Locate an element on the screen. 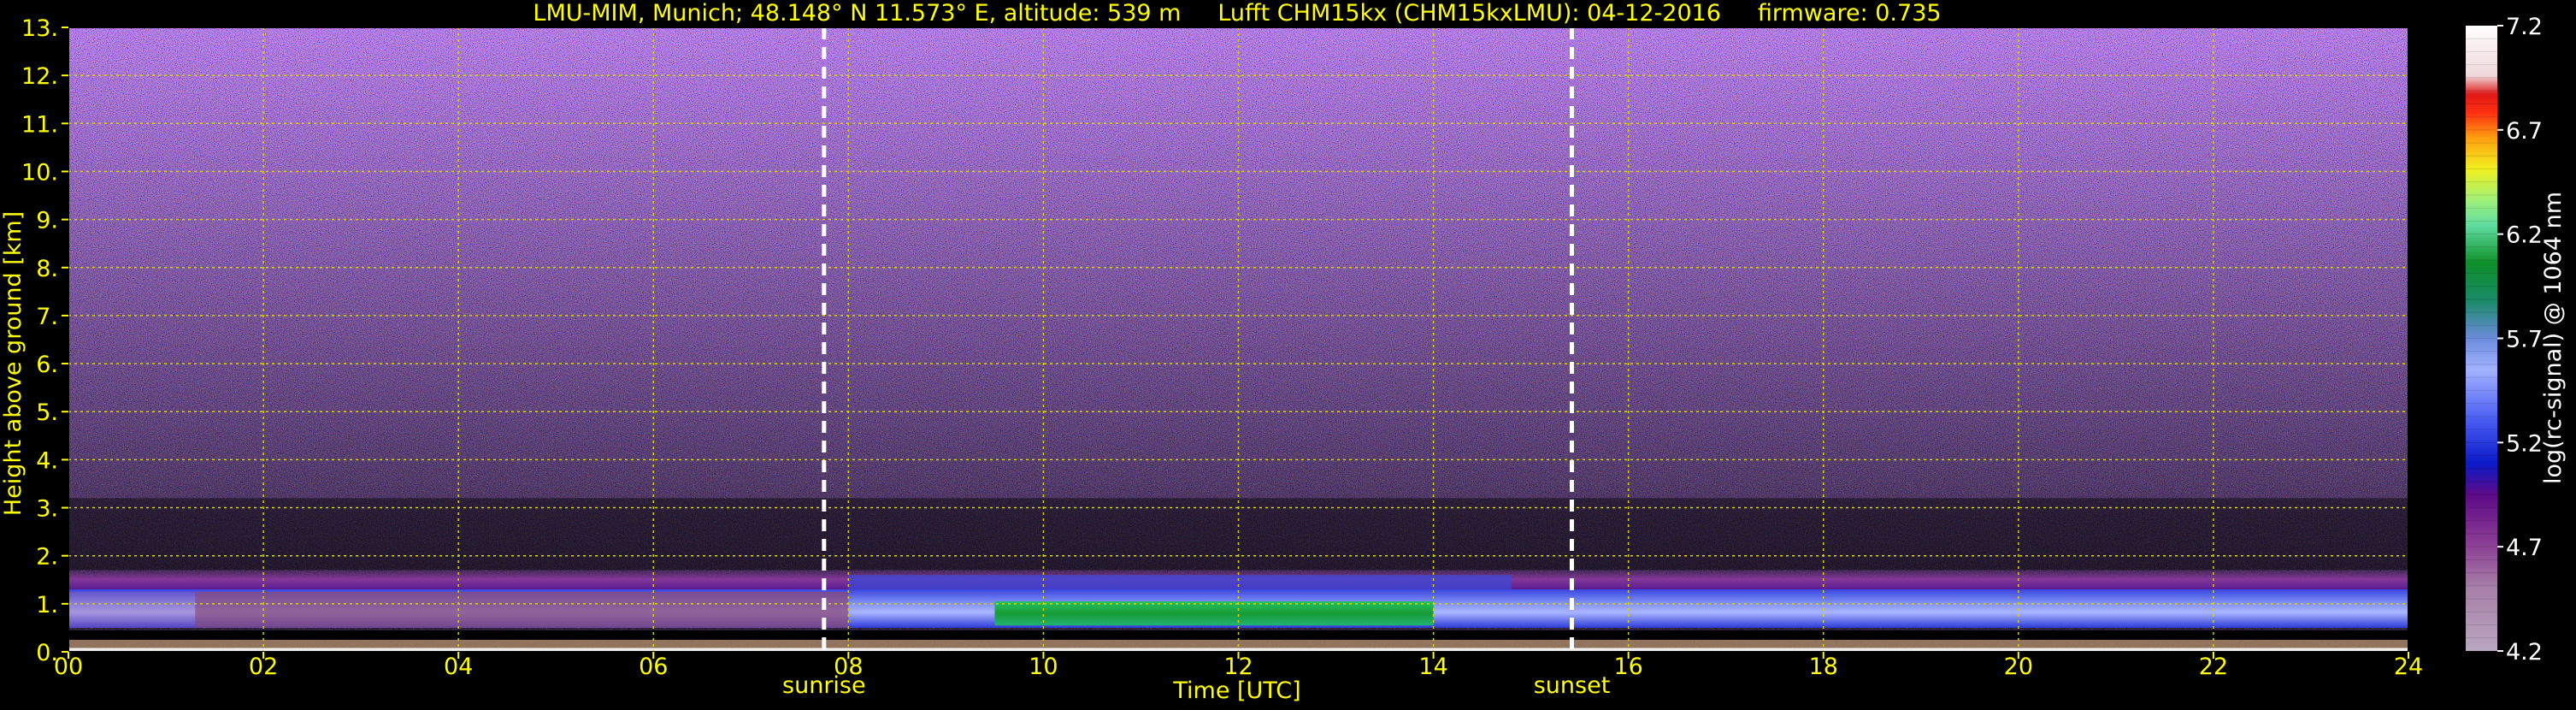  x-tick-label: 04 is located at coordinates (458, 667).